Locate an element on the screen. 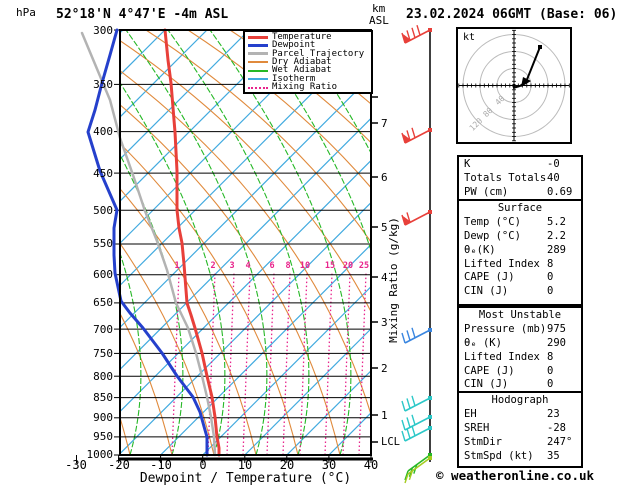 The height and width of the screenshot is (486, 629). hodograph-end-dot is located at coordinates (540, 47).